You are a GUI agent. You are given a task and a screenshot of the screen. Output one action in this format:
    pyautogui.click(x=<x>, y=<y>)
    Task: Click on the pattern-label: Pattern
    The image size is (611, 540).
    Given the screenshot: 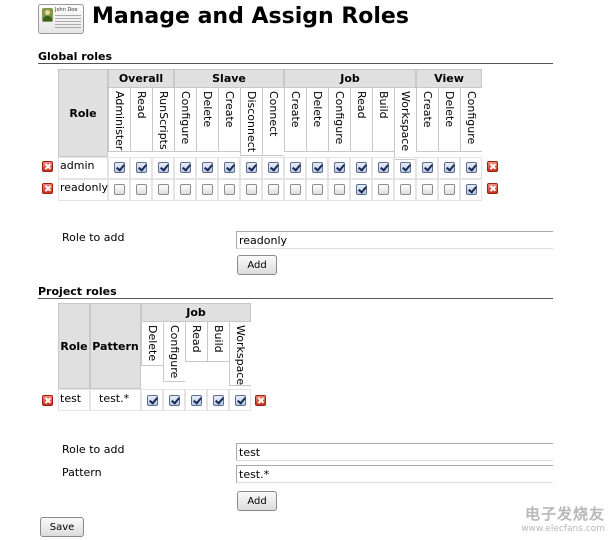 What is the action you would take?
    pyautogui.click(x=82, y=472)
    